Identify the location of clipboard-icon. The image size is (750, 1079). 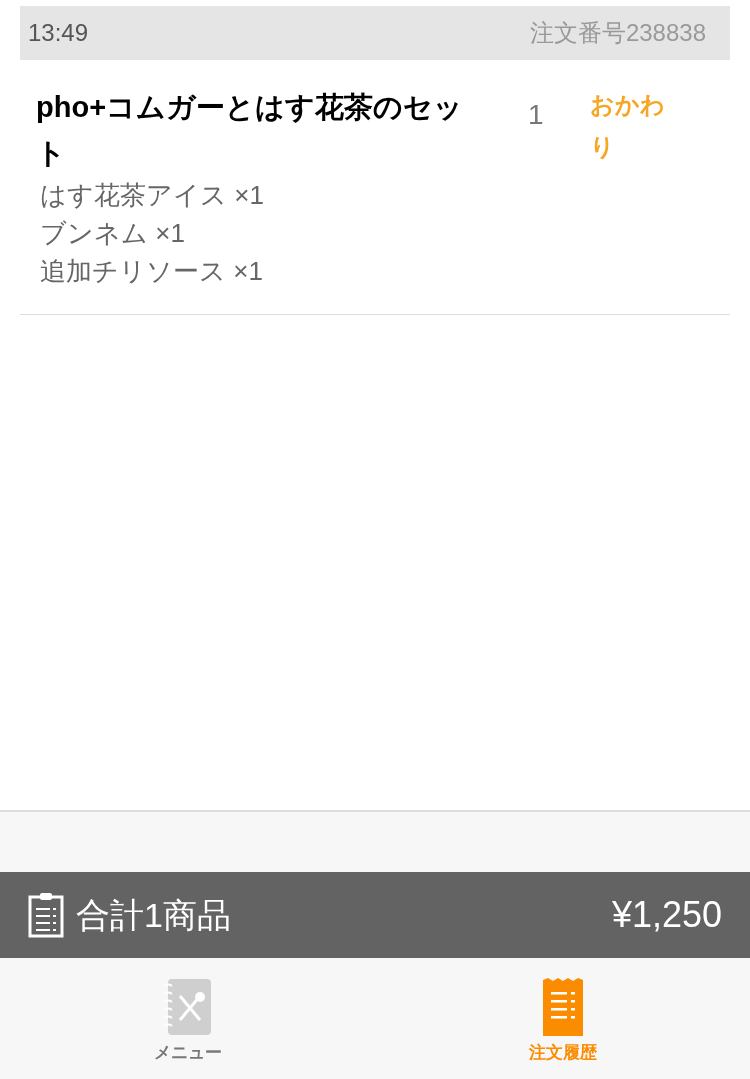
(46, 915).